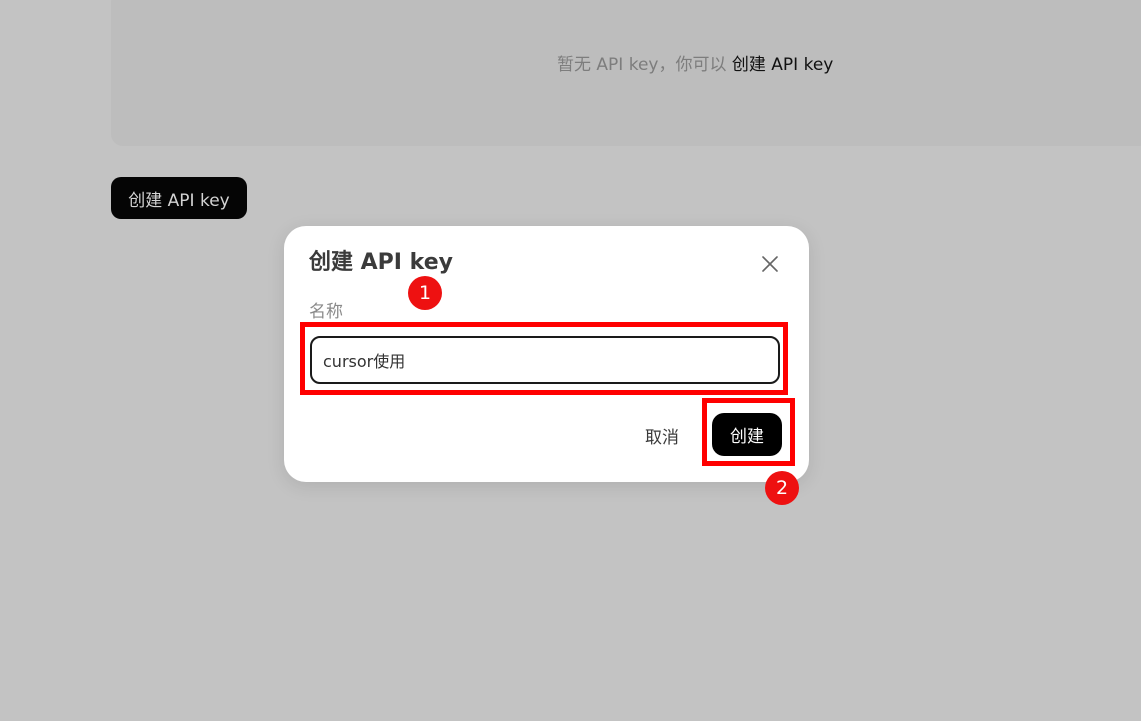 The height and width of the screenshot is (721, 1141). Describe the element at coordinates (747, 434) in the screenshot. I see `create-button: 创建` at that location.